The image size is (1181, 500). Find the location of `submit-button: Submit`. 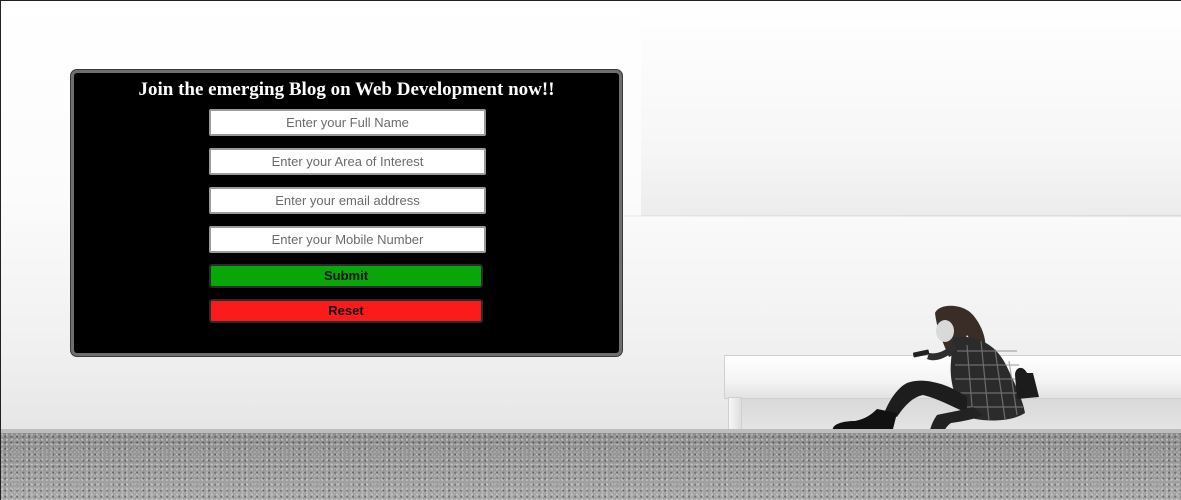

submit-button: Submit is located at coordinates (346, 276).